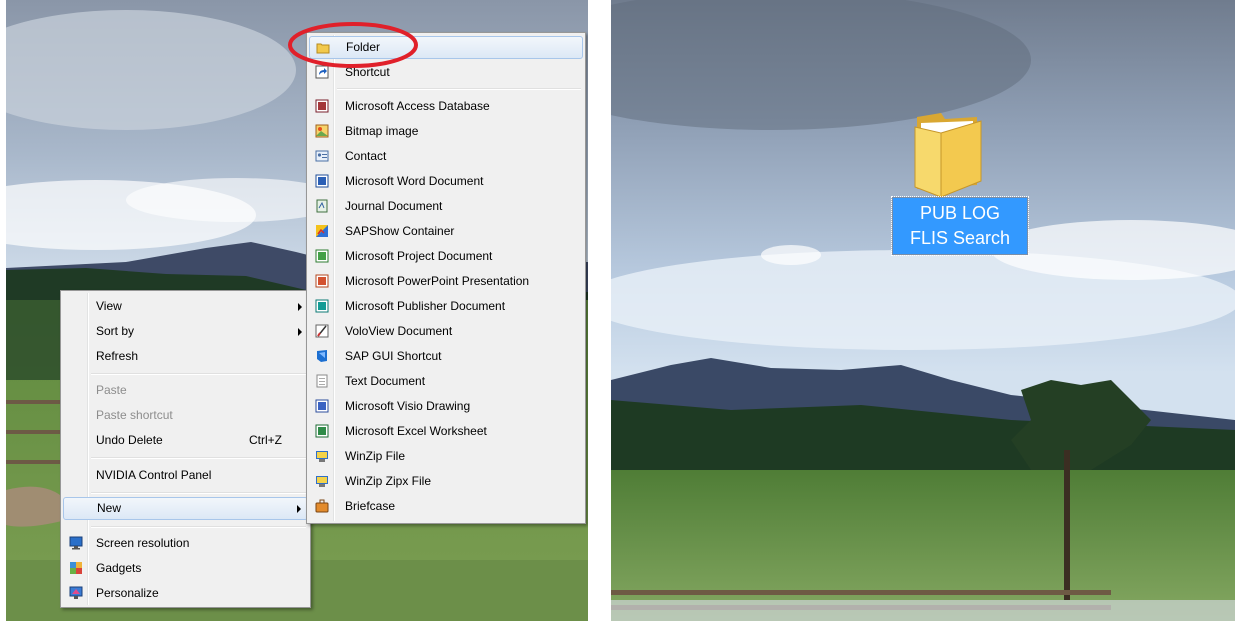 The width and height of the screenshot is (1235, 621). Describe the element at coordinates (185, 568) in the screenshot. I see `menu-item-gadgets: Gadgets` at that location.